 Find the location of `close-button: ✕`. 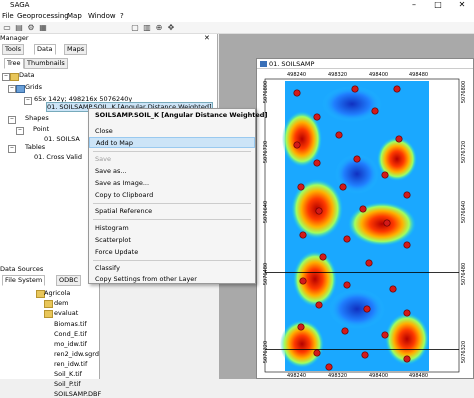

close-button: ✕ is located at coordinates (462, 5).